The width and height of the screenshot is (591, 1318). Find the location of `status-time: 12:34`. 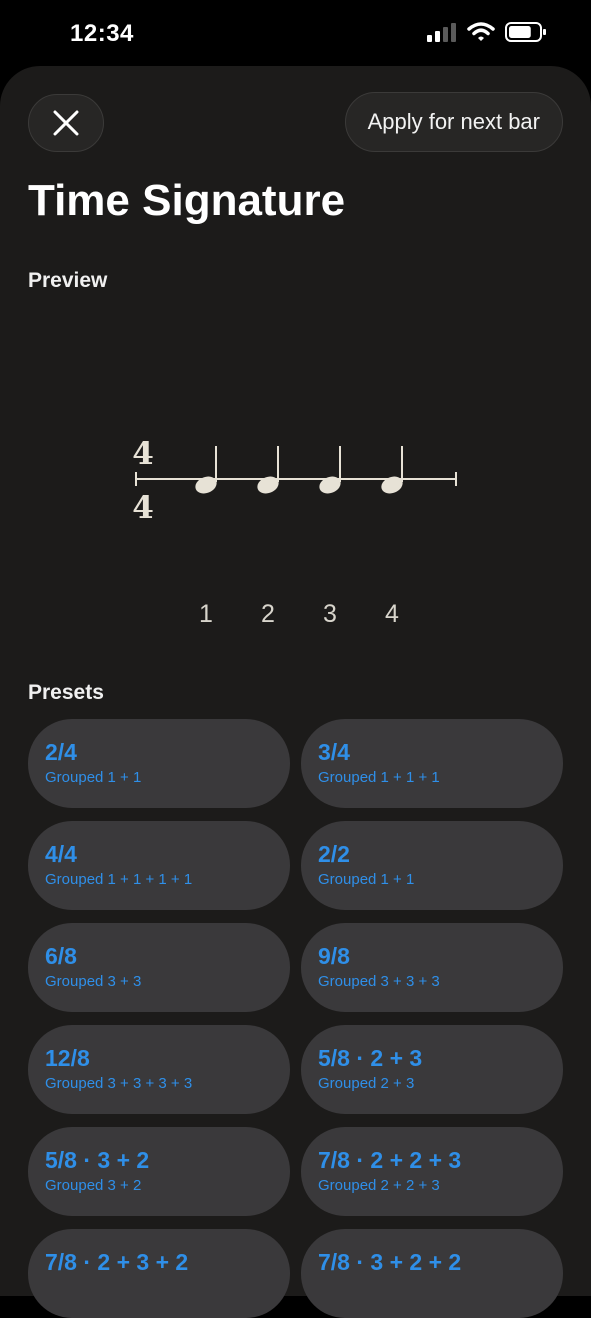

status-time: 12:34 is located at coordinates (102, 33).